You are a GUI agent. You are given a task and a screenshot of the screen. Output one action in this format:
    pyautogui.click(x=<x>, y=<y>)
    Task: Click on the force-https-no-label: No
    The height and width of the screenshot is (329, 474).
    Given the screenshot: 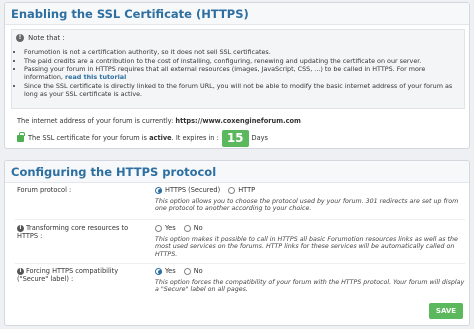 What is the action you would take?
    pyautogui.click(x=198, y=271)
    